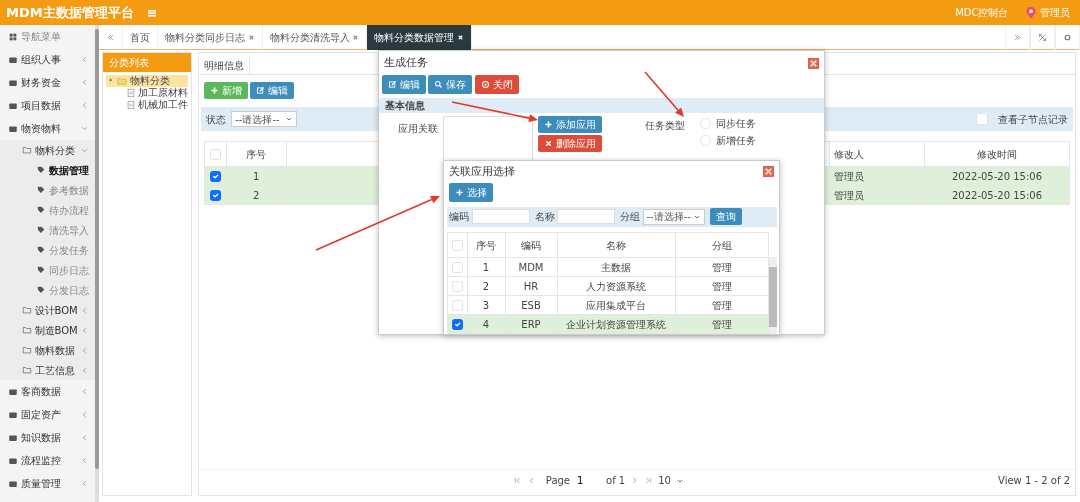 The image size is (1080, 502). Describe the element at coordinates (557, 481) in the screenshot. I see `page-label: Page` at that location.